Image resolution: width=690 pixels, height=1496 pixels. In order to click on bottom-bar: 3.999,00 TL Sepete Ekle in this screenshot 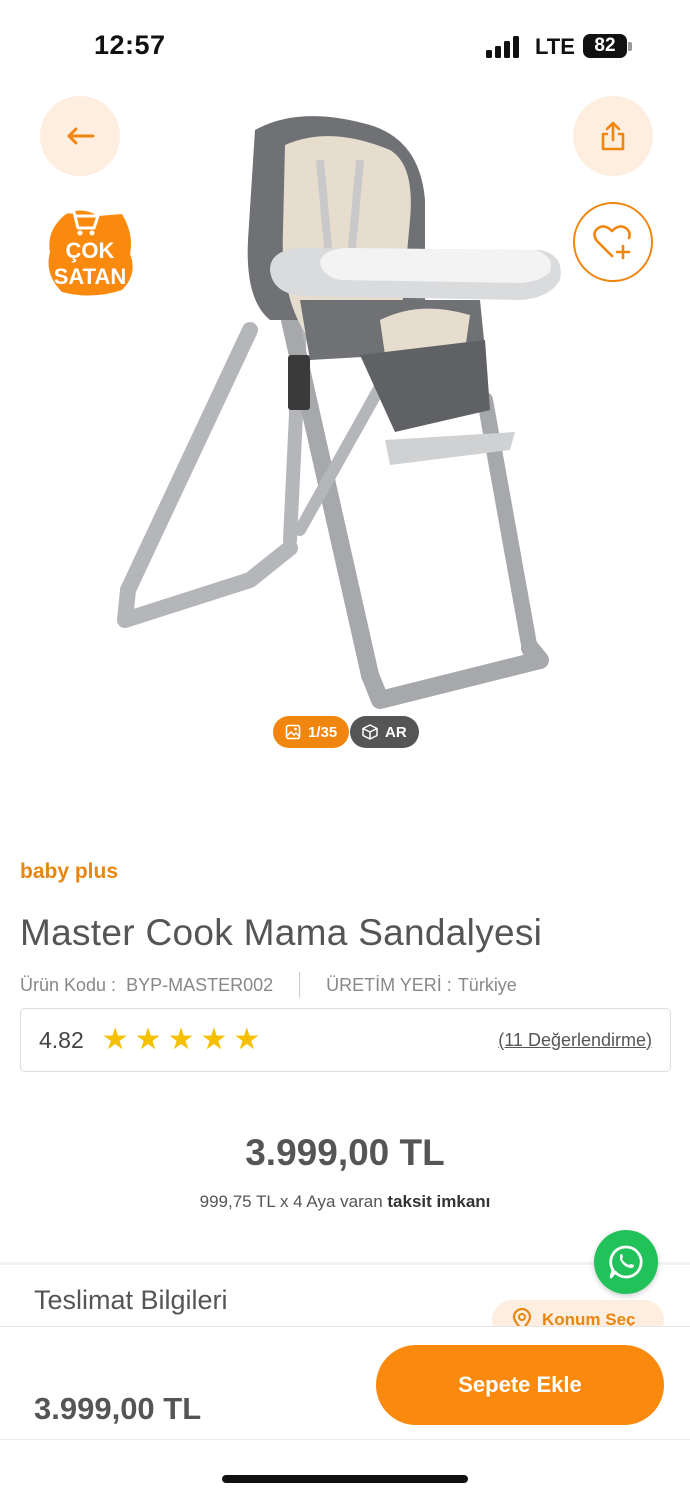, I will do `click(345, 1411)`.